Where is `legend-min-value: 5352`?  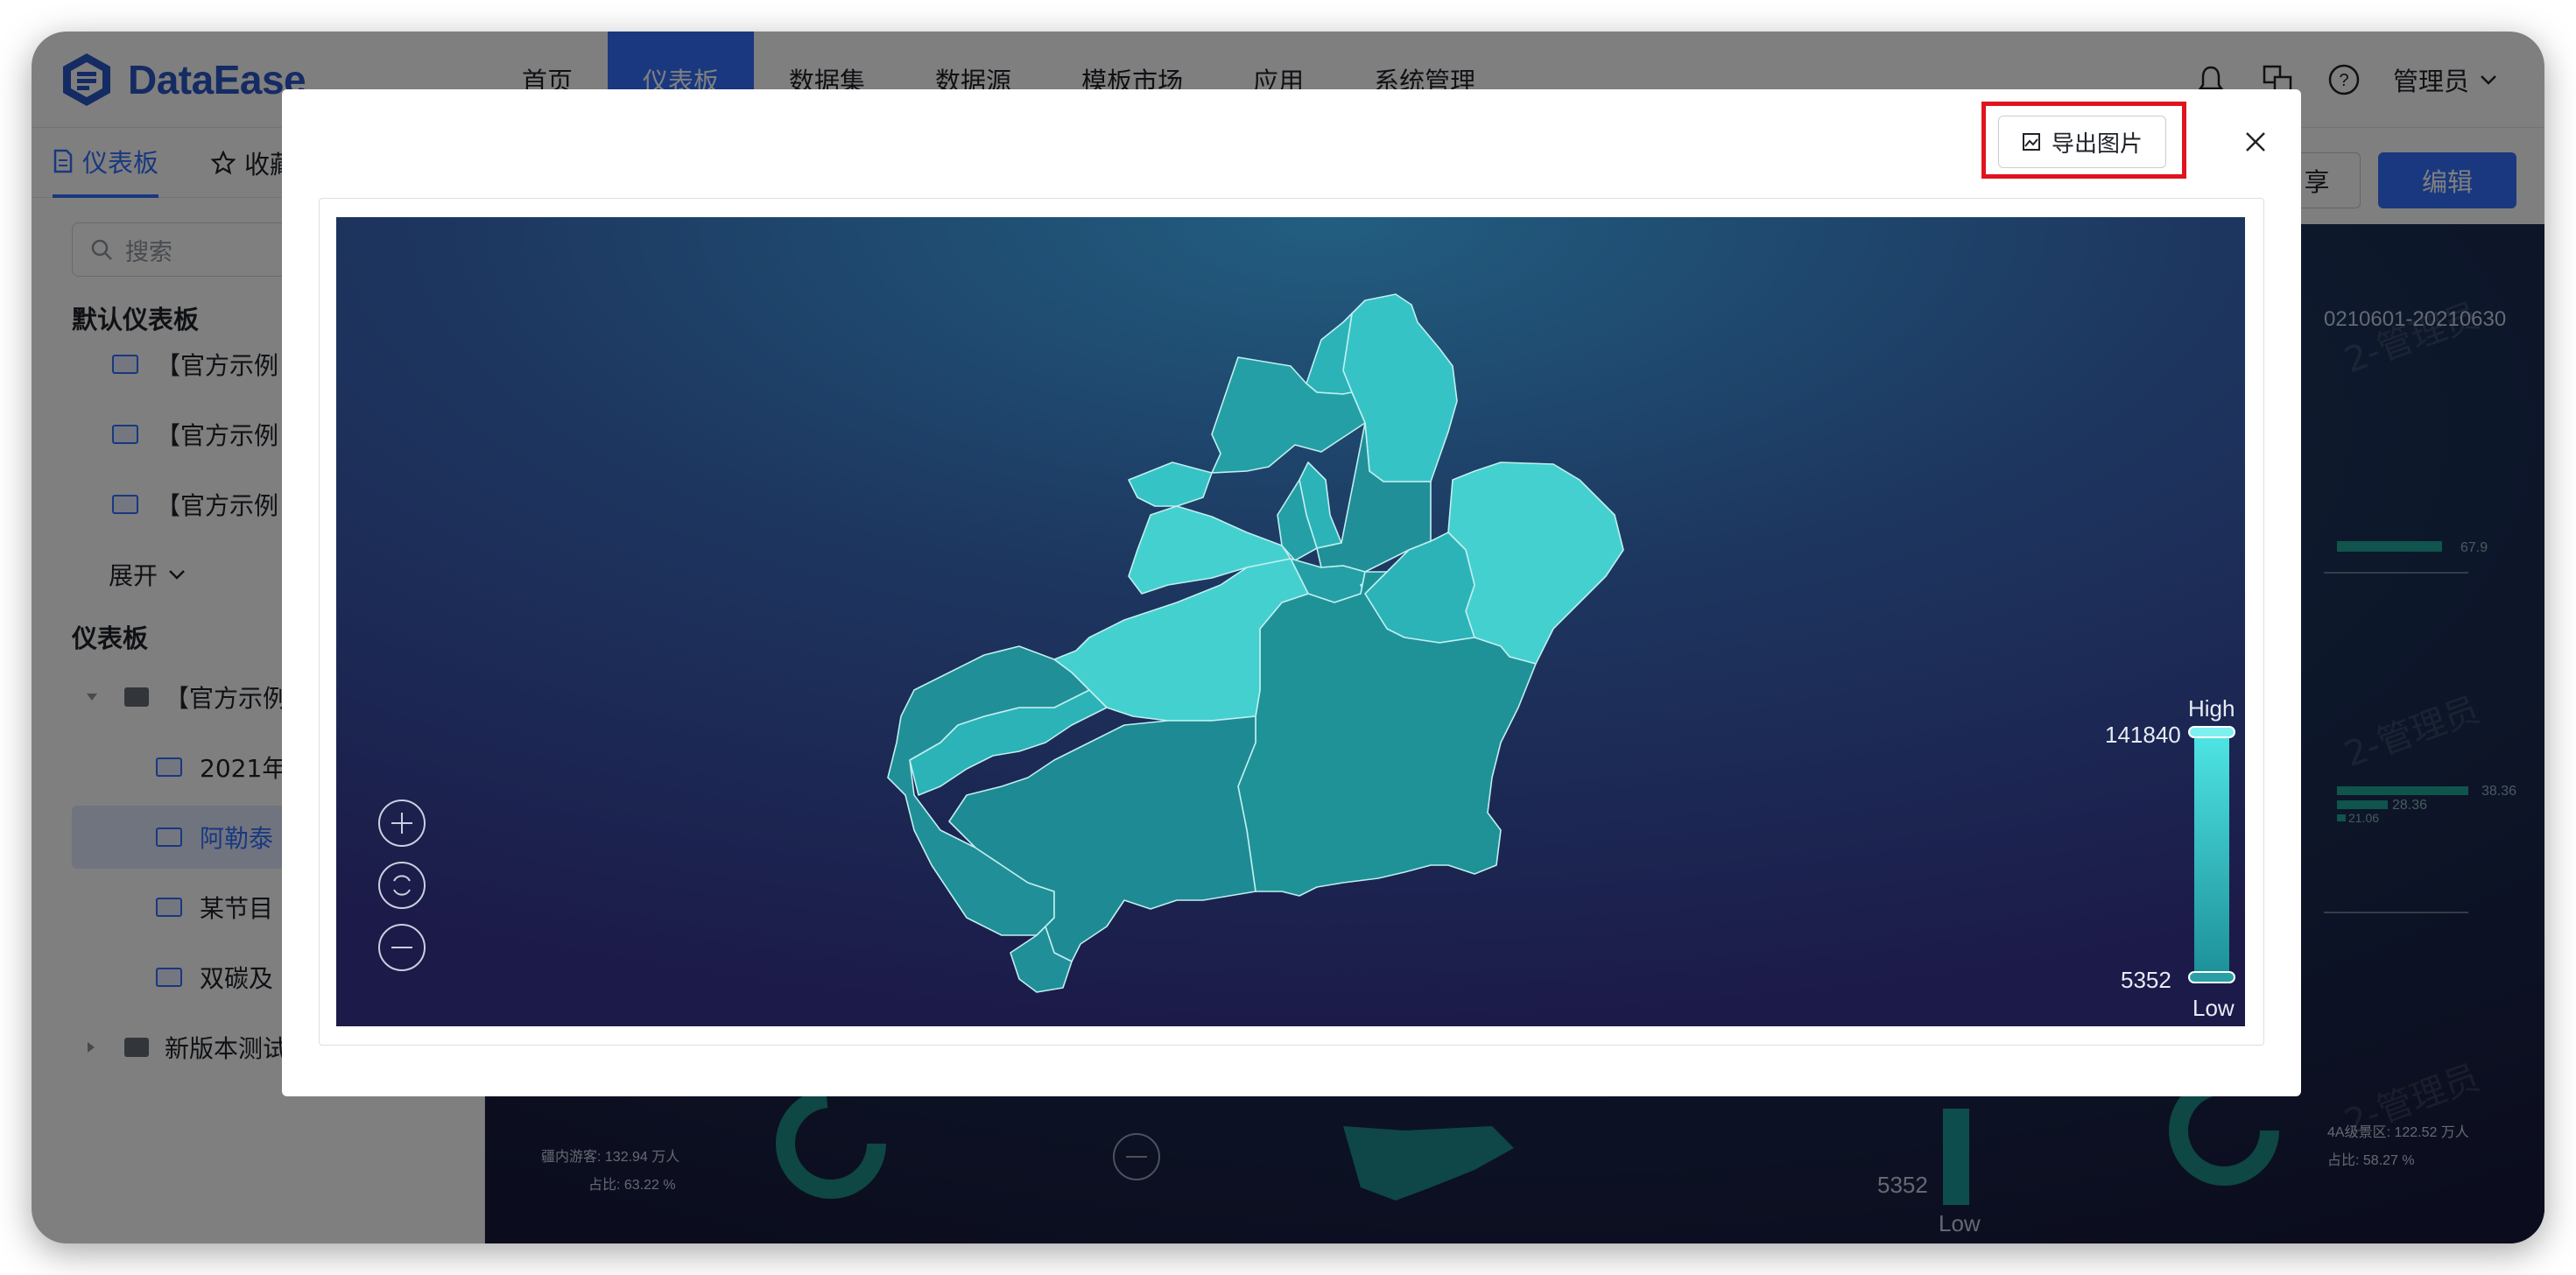
legend-min-value: 5352 is located at coordinates (2146, 980).